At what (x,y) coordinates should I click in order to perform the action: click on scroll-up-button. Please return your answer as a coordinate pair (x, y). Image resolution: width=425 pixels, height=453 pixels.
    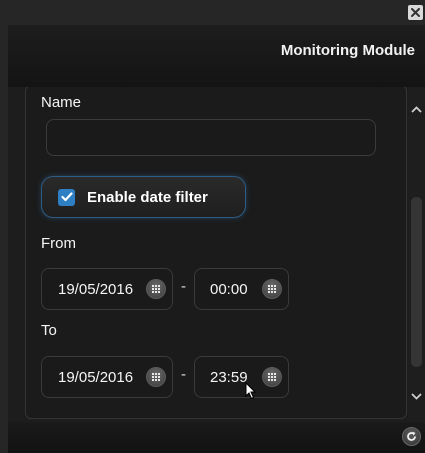
    Looking at the image, I should click on (416, 109).